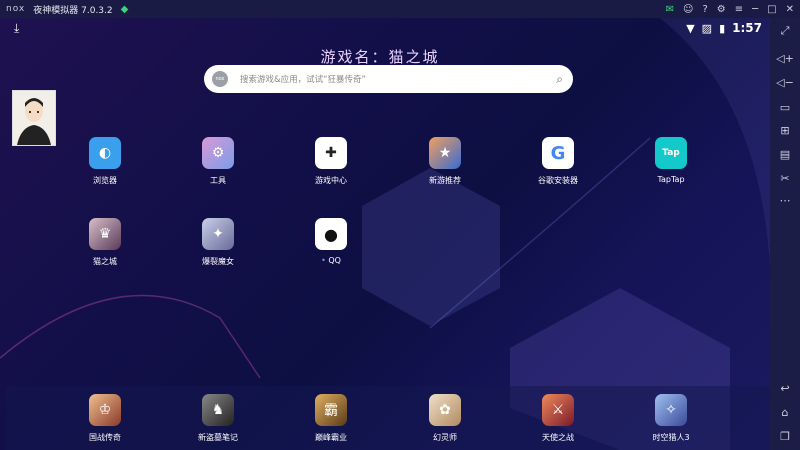 Image resolution: width=800 pixels, height=450 pixels. I want to click on hunter-icon: ✧, so click(671, 410).